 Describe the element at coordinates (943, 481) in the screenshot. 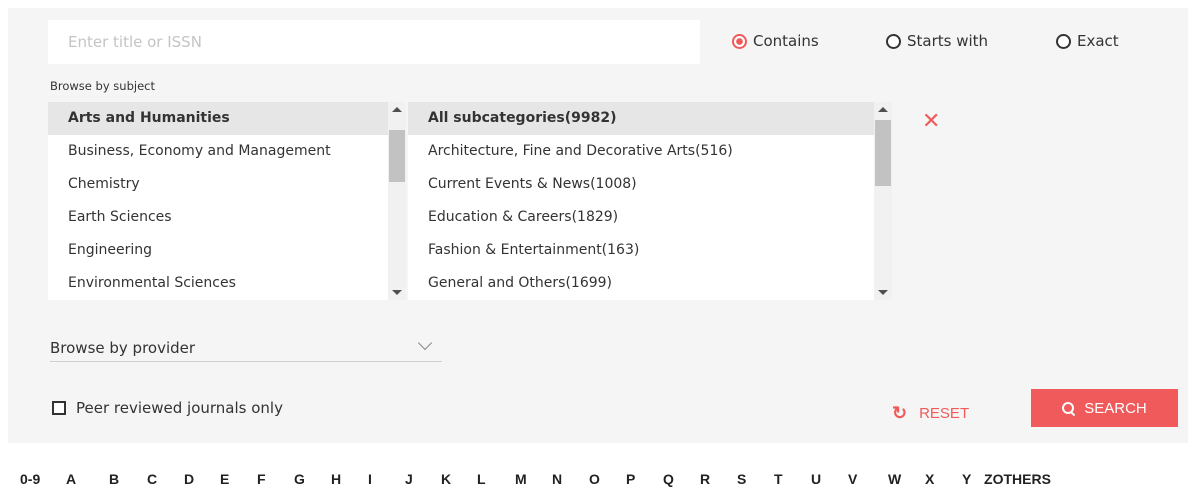

I see `alpha-link: X` at that location.